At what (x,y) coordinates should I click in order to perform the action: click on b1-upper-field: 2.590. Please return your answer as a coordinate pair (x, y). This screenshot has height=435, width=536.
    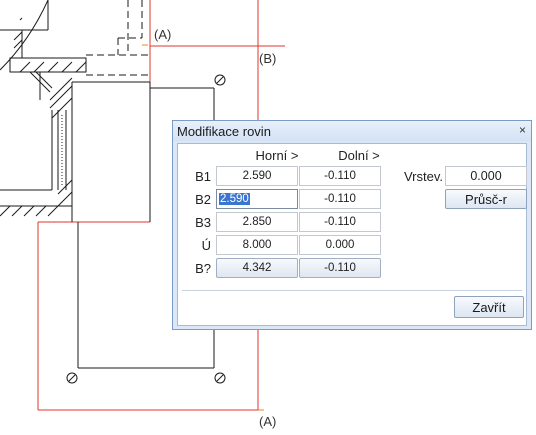
    Looking at the image, I should click on (257, 176).